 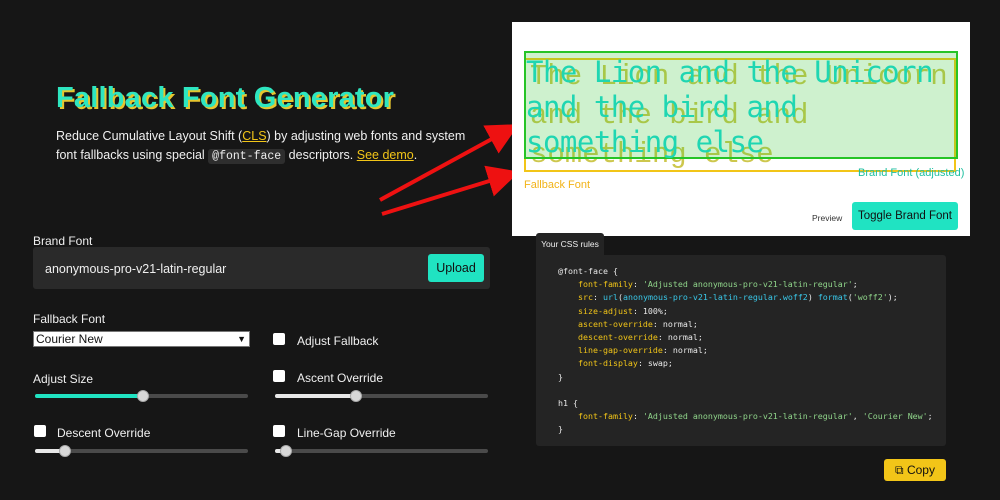 I want to click on ascent-override-fill, so click(x=315, y=396).